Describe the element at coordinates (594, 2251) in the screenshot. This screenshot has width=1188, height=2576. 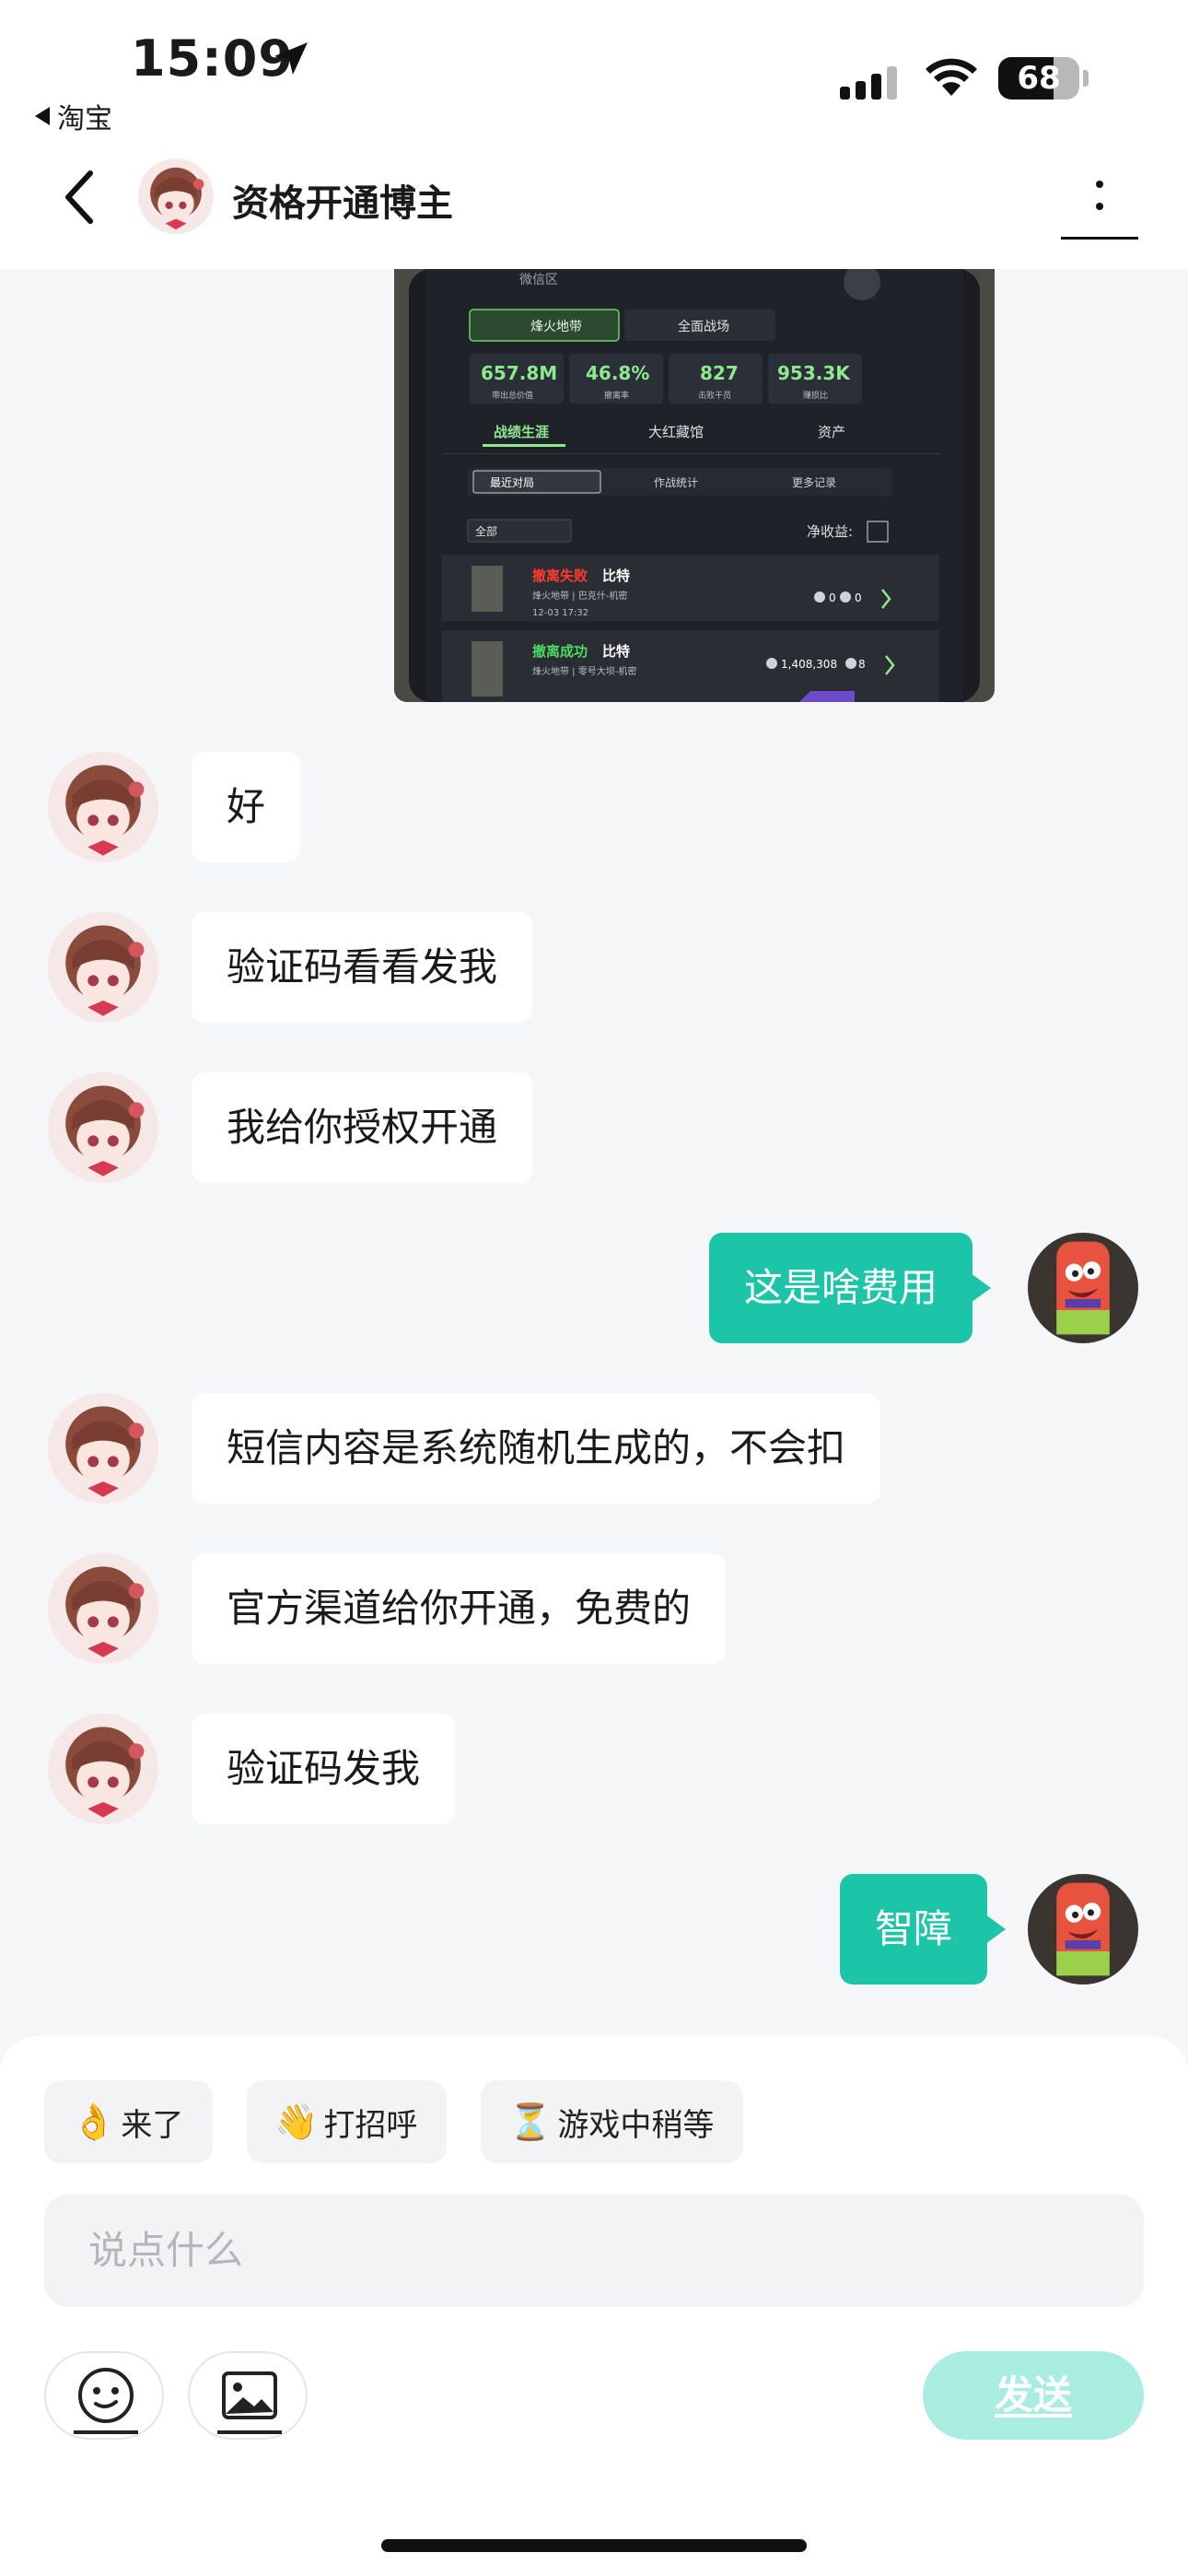
I see `message-input: 说点什么` at that location.